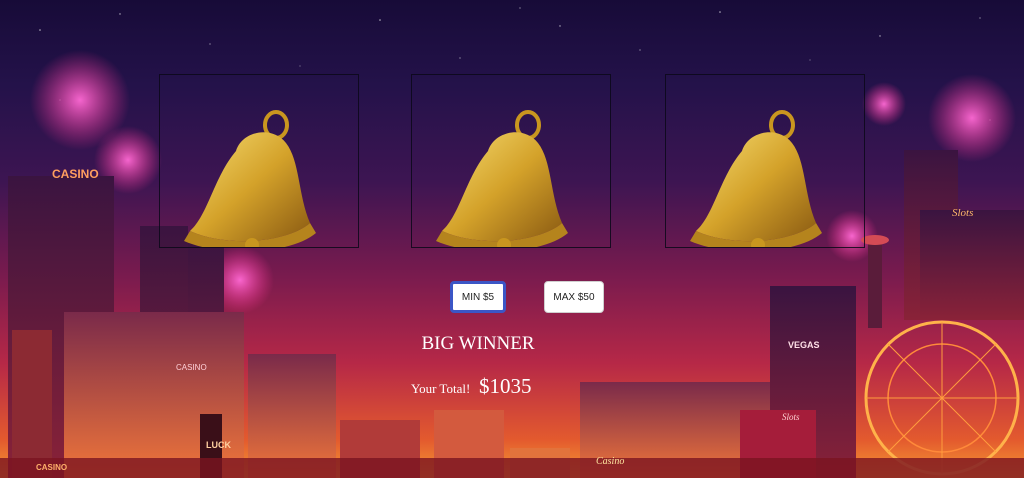 This screenshot has width=1024, height=478. What do you see at coordinates (505, 386) in the screenshot?
I see `total-value: $1035` at bounding box center [505, 386].